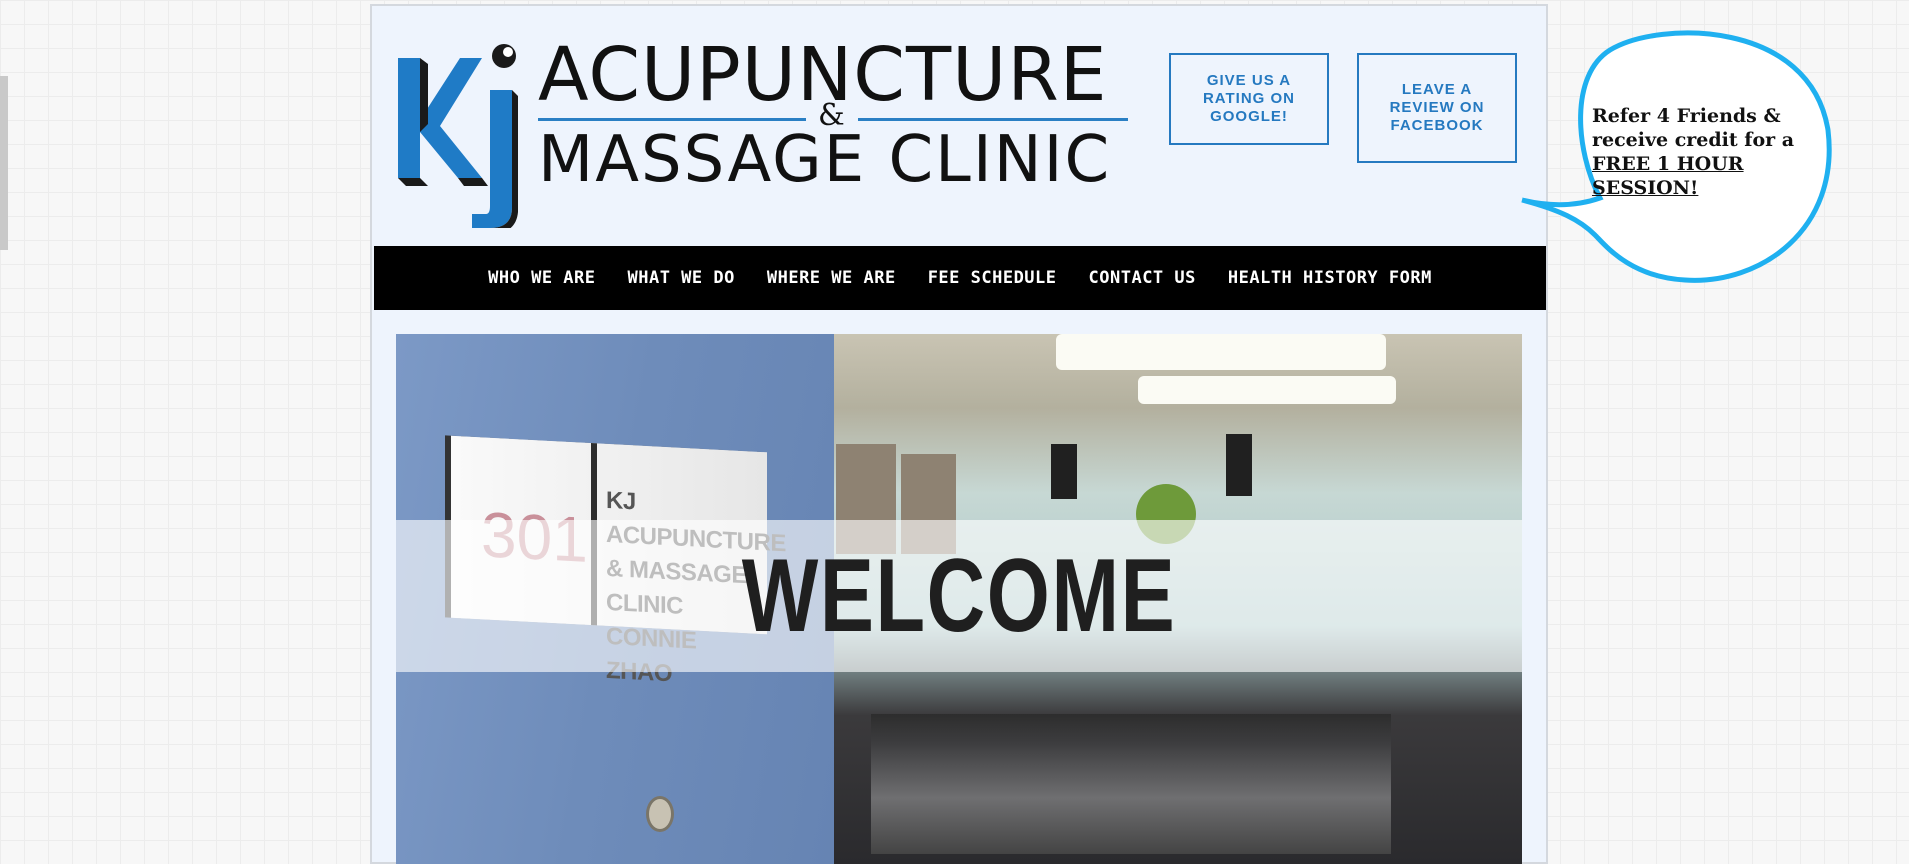 The width and height of the screenshot is (1909, 864). Describe the element at coordinates (825, 160) in the screenshot. I see `logo-subtitle: MASSAGE CLINIC` at that location.